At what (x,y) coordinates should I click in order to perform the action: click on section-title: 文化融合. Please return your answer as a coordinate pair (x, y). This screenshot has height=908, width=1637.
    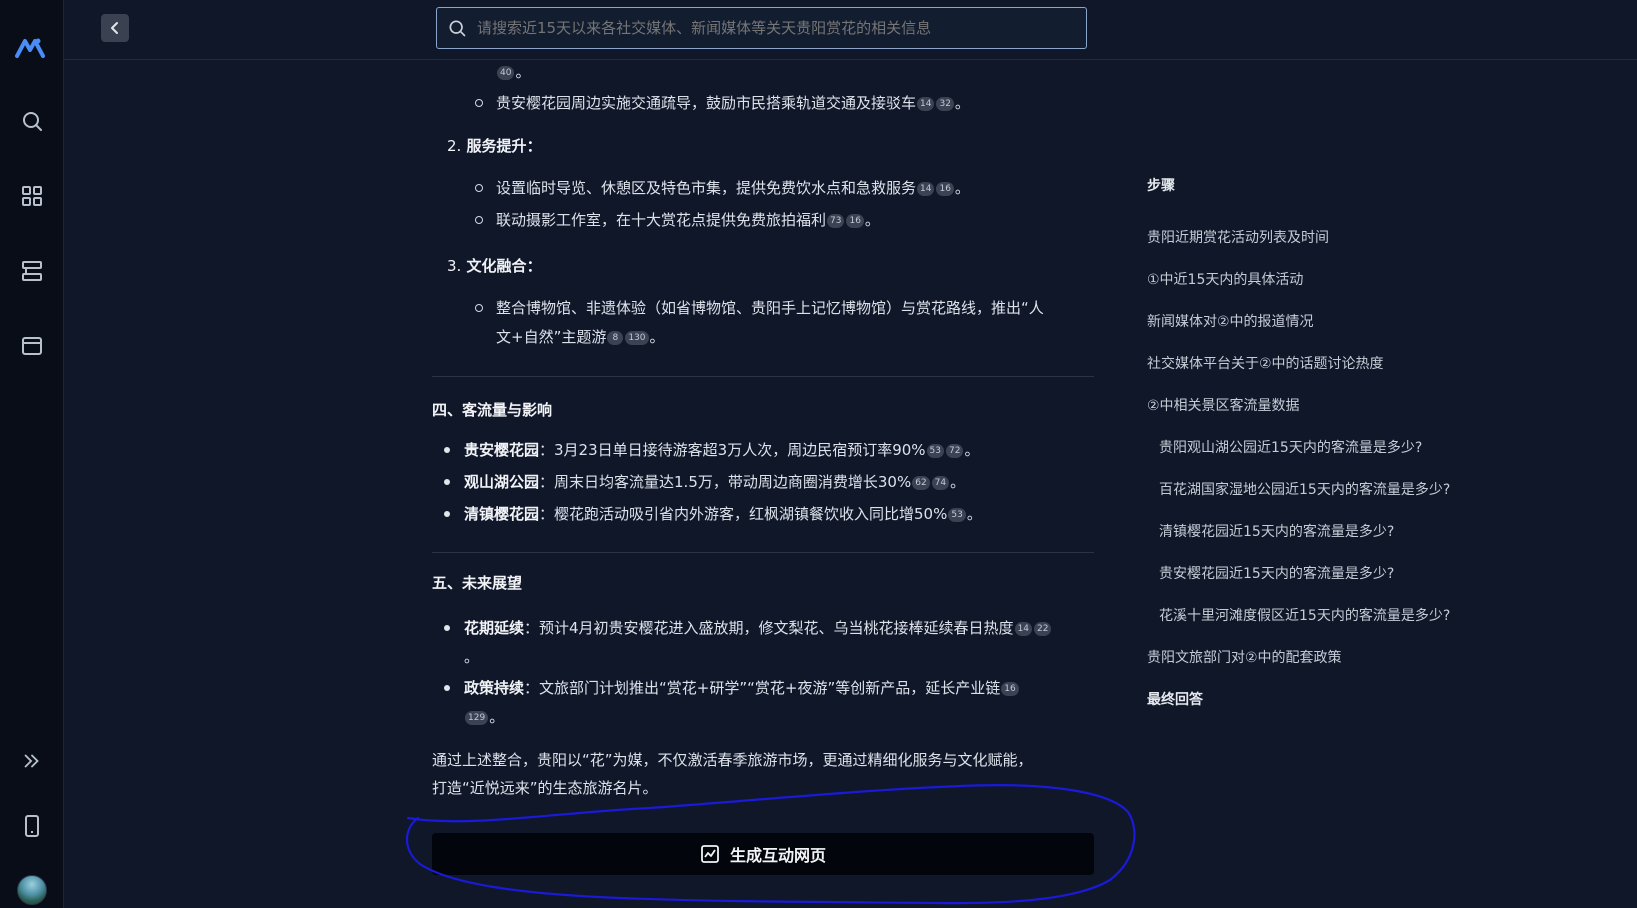
    Looking at the image, I should click on (496, 266).